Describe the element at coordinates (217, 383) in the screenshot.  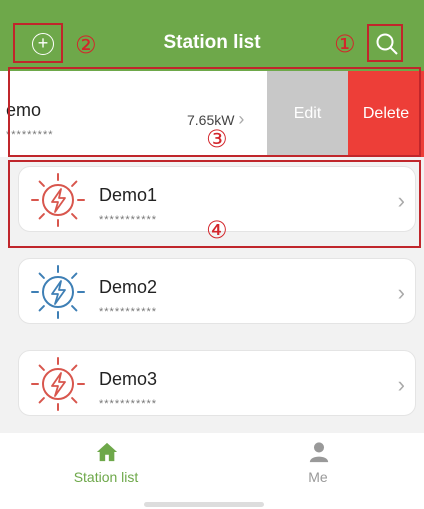
I see `station-card-3: Demo3 *********** ›` at that location.